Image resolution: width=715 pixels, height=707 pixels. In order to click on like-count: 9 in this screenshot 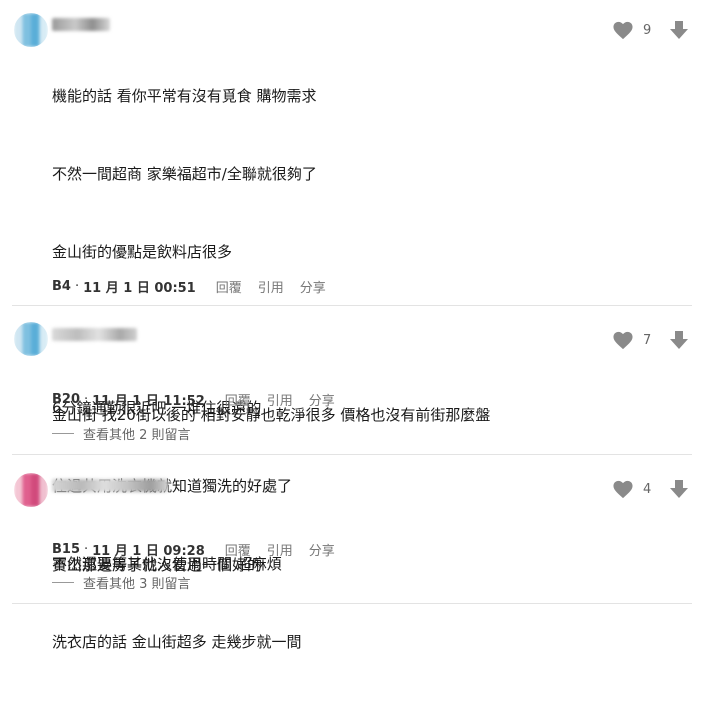, I will do `click(647, 30)`.